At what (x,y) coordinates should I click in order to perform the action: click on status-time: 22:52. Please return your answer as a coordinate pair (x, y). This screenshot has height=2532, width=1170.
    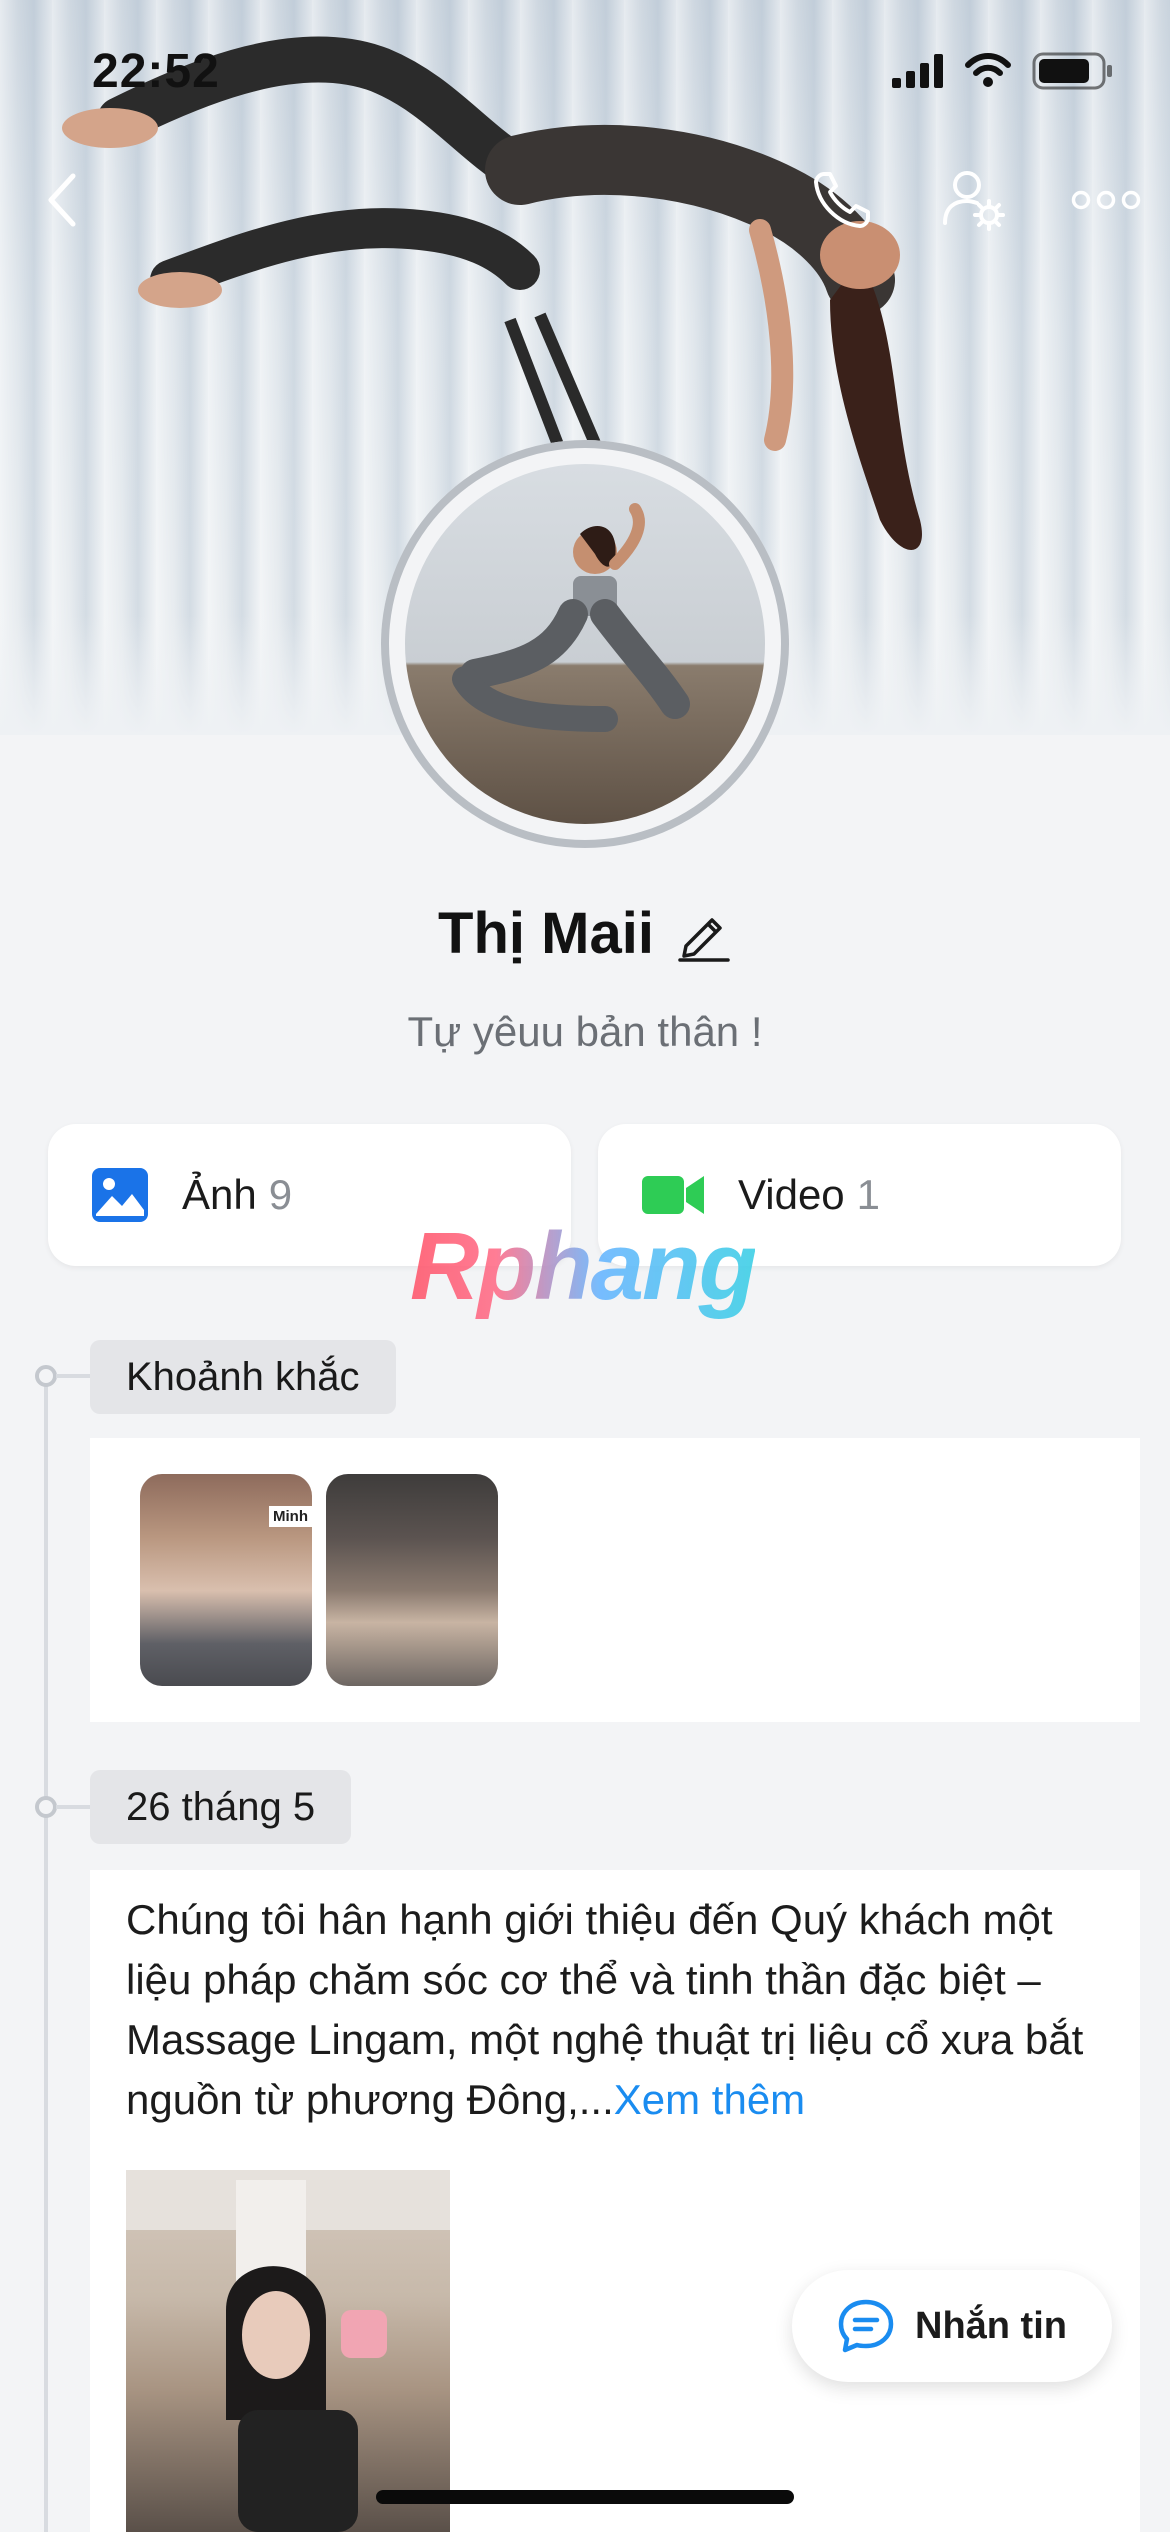
    Looking at the image, I should click on (156, 71).